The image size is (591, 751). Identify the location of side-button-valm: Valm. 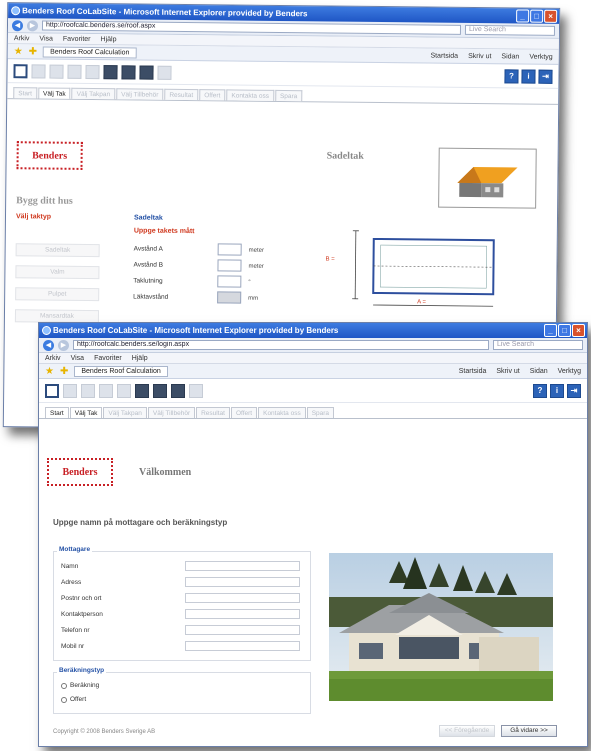
(57, 272).